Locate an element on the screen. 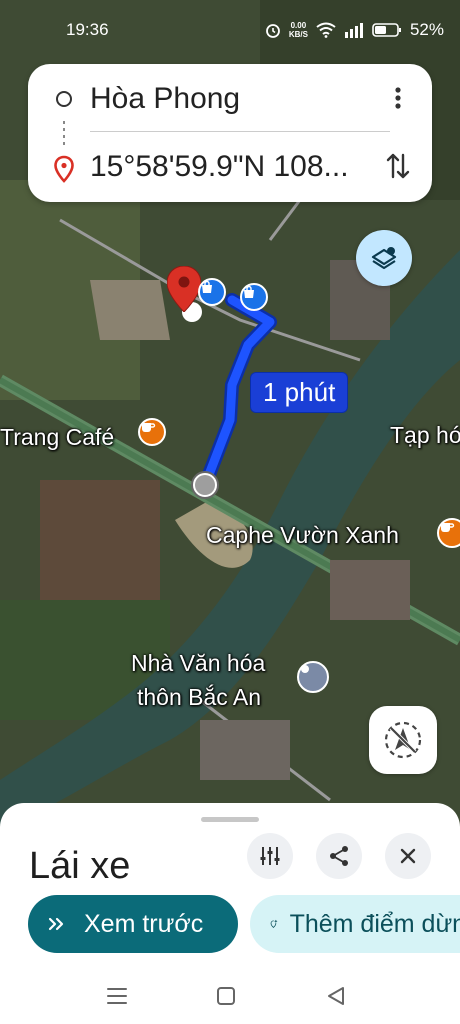 Image resolution: width=460 pixels, height=1024 pixels. net-speed-value: 0.00 is located at coordinates (298, 25).